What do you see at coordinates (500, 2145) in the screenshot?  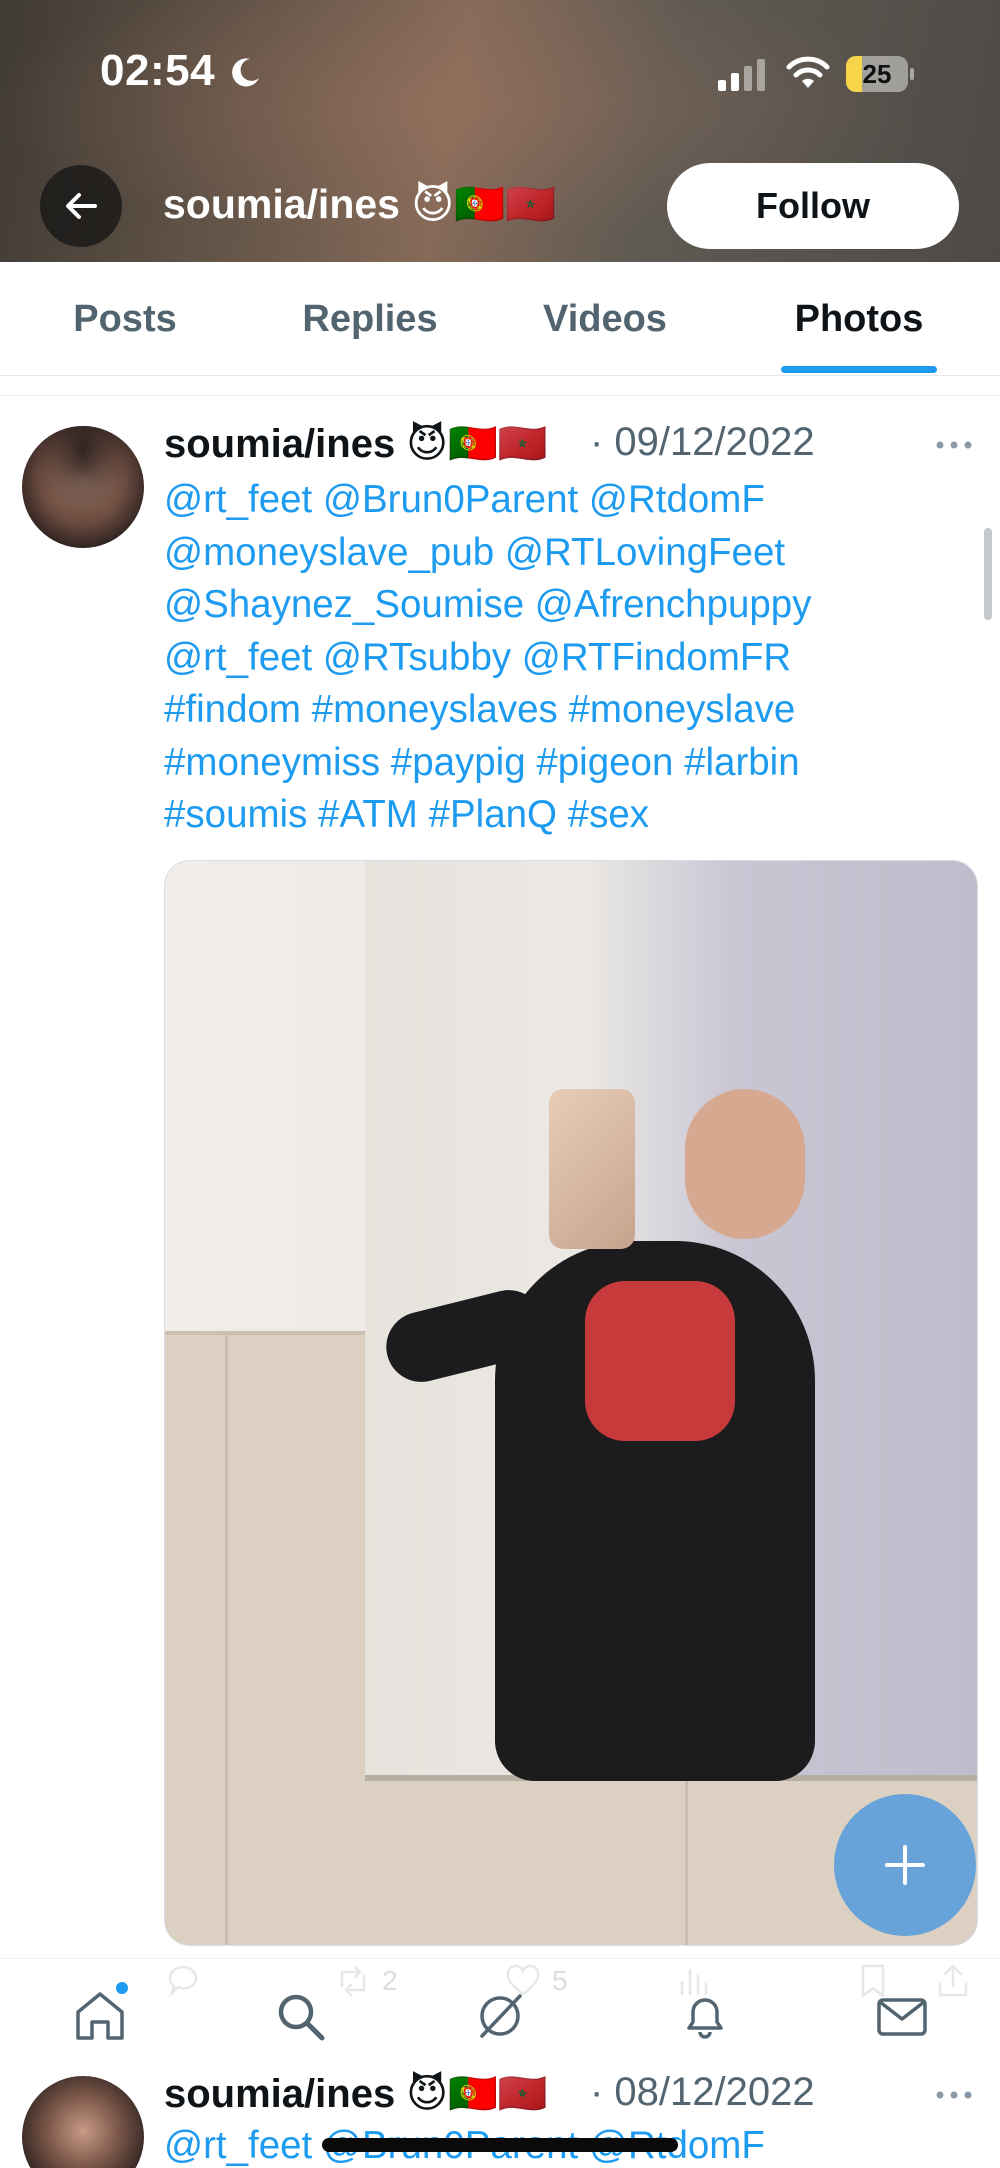 I see `home-indicator` at bounding box center [500, 2145].